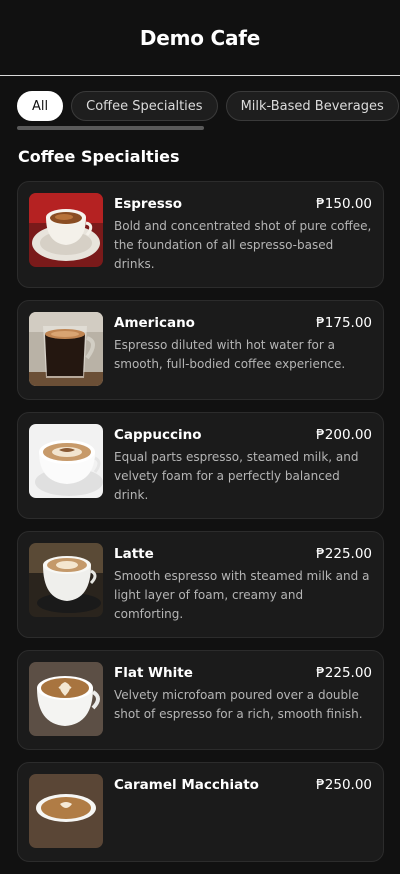 This screenshot has width=400, height=874. I want to click on app-header: Demo Cafe, so click(200, 38).